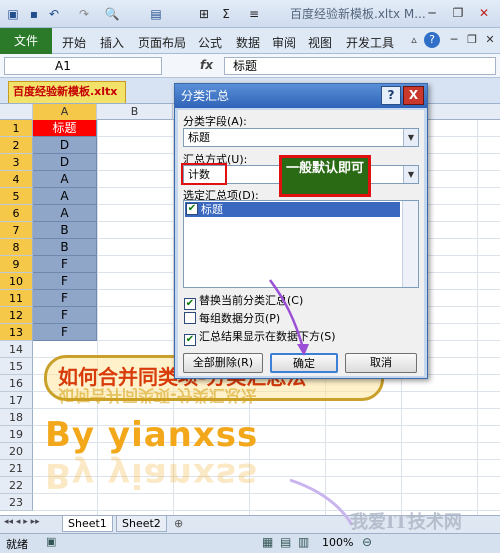 This screenshot has height=553, width=500. What do you see at coordinates (16, 162) in the screenshot?
I see `row-header: 3` at bounding box center [16, 162].